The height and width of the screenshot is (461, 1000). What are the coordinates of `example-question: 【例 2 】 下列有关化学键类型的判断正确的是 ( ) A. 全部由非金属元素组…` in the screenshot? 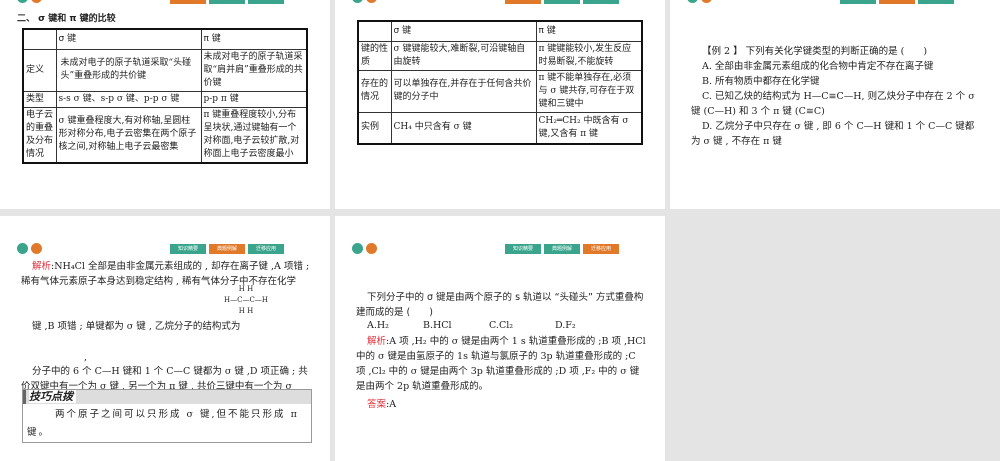 It's located at (836, 96).